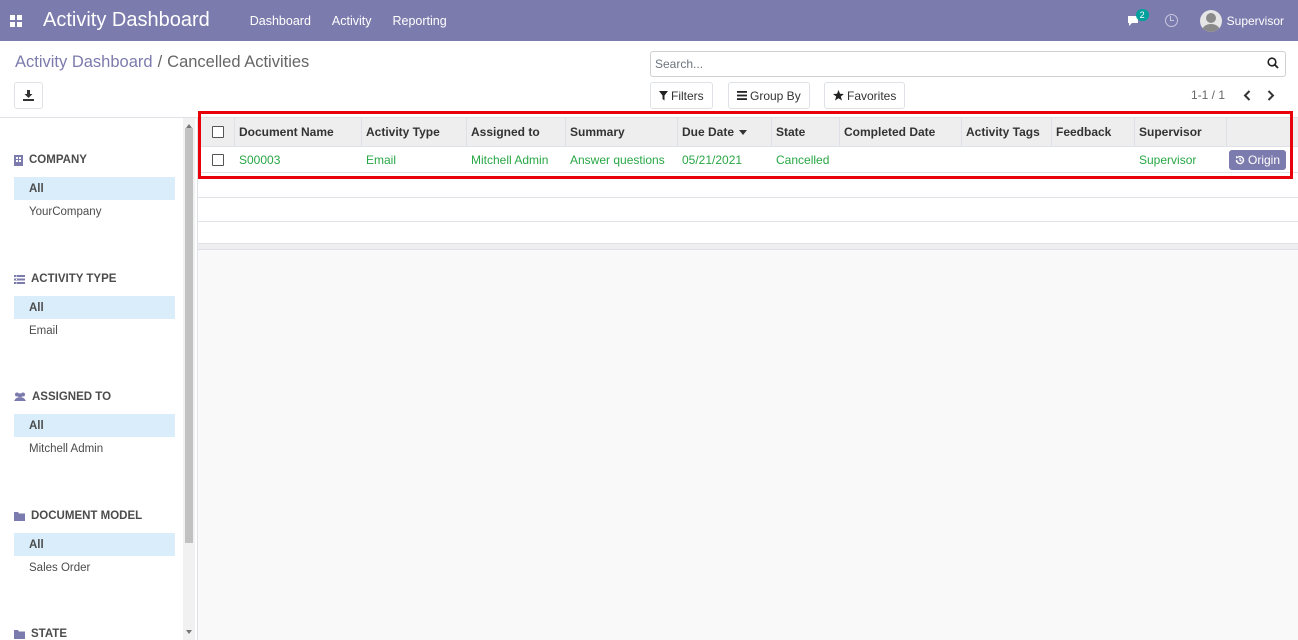 The image size is (1298, 640). I want to click on table-footer, so click(748, 247).